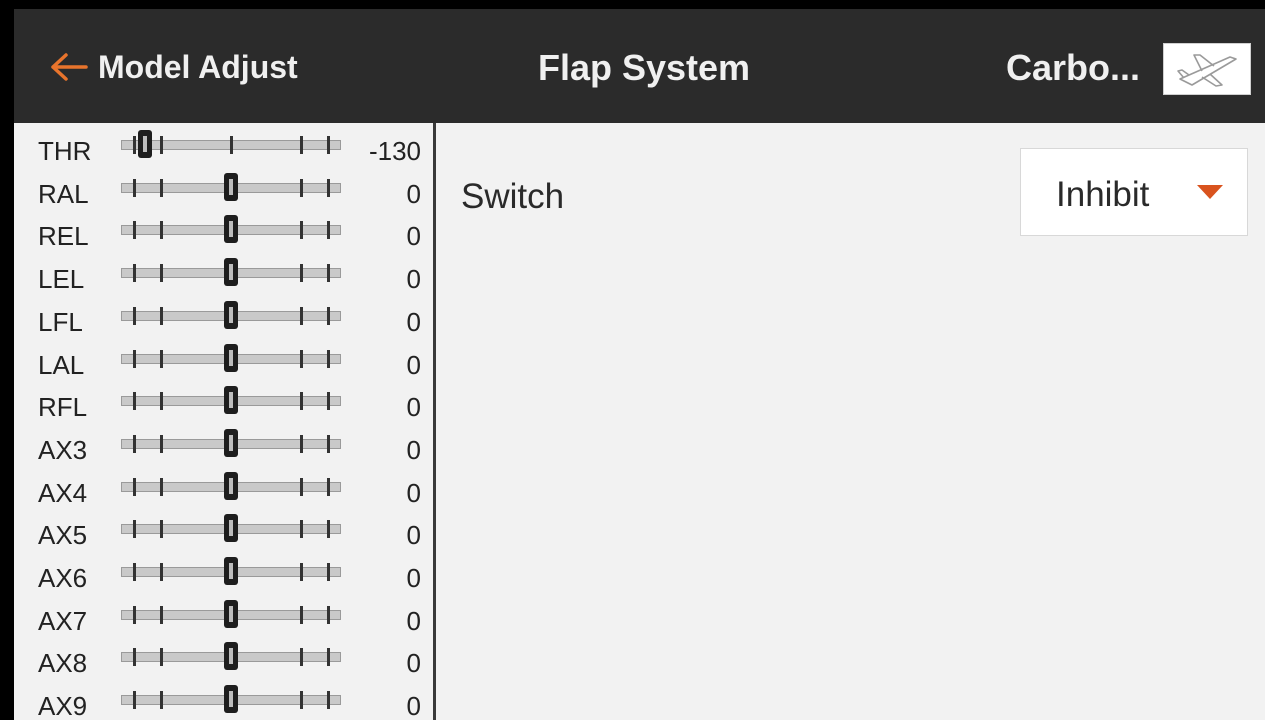  I want to click on channel-row: REL 0, so click(223, 232).